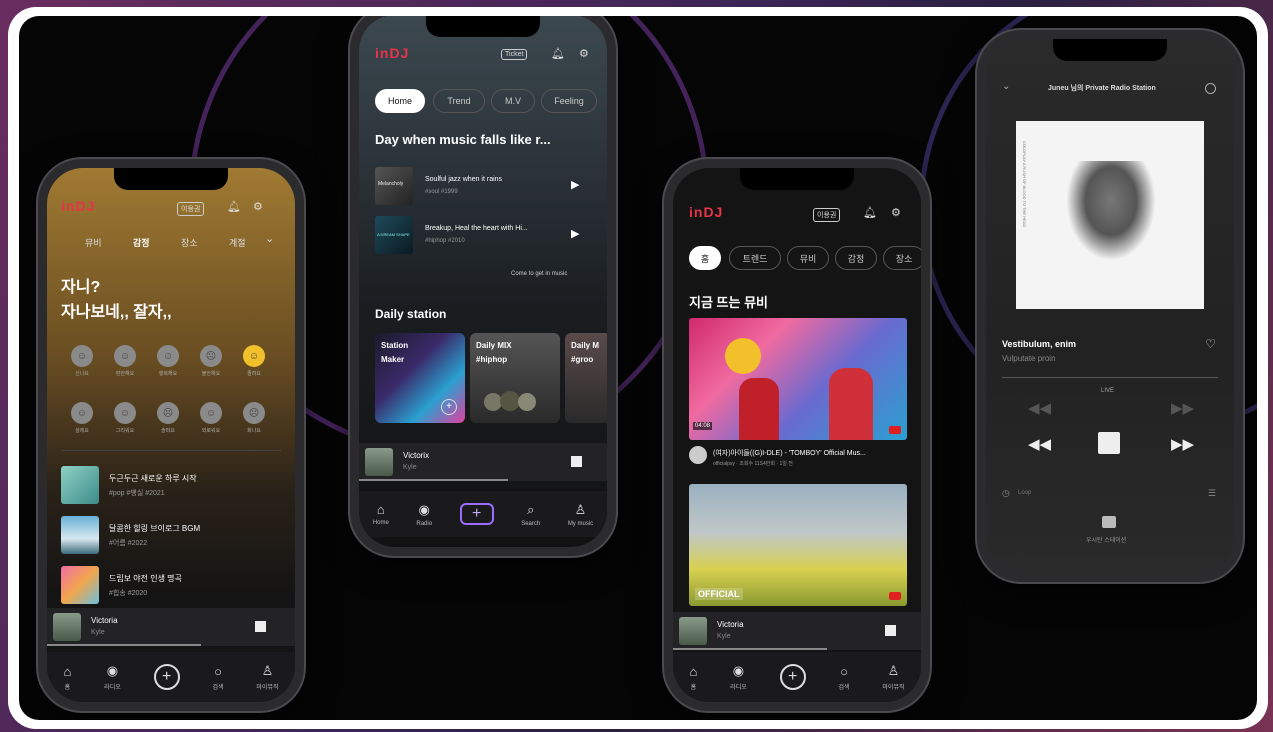 The height and width of the screenshot is (732, 1273). Describe the element at coordinates (530, 514) in the screenshot. I see `nav-search: ⌕ Search` at that location.